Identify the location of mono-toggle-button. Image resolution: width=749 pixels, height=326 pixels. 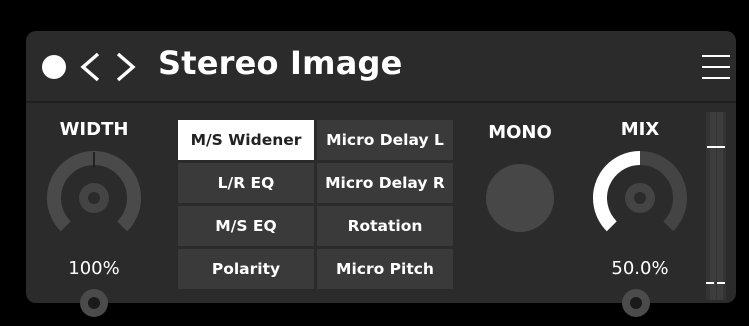
(520, 198).